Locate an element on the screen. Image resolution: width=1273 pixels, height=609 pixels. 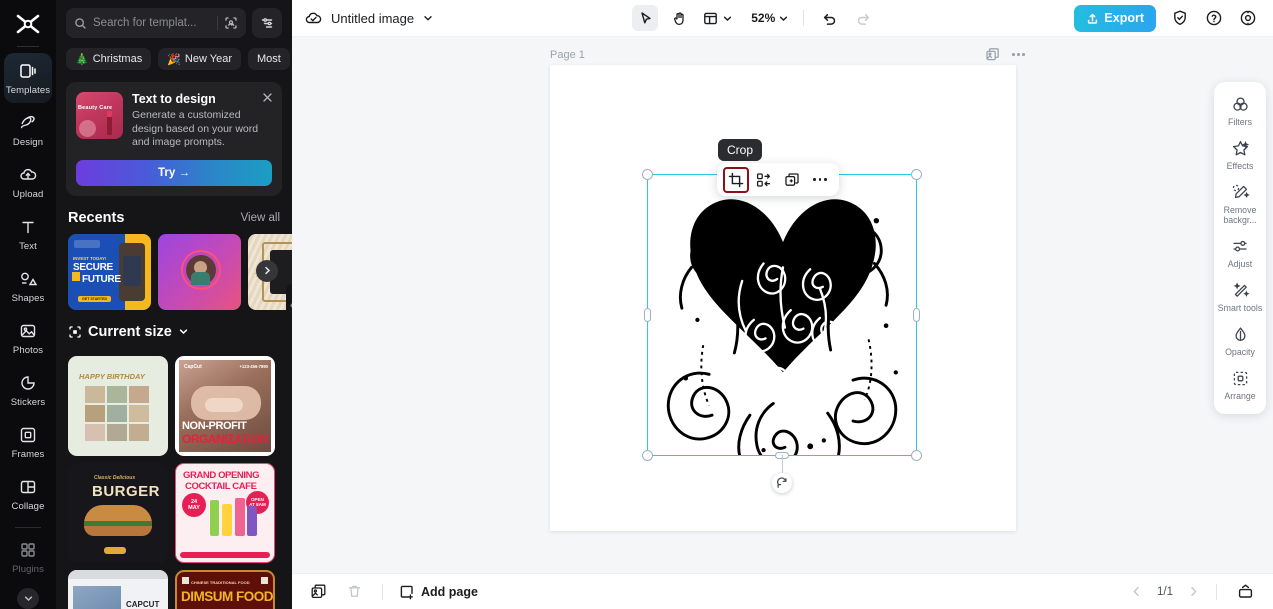
recents-next-button is located at coordinates (267, 270).